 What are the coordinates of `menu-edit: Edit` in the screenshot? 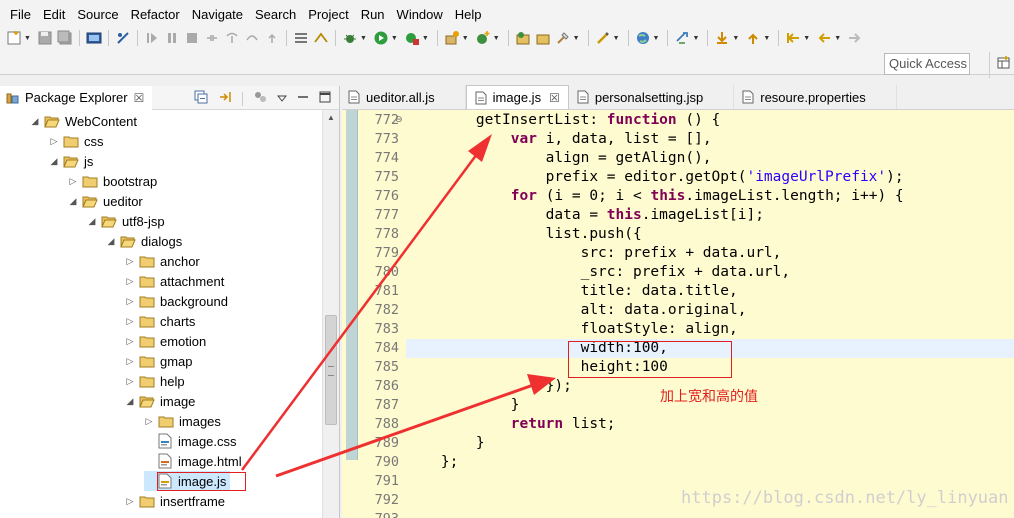 It's located at (54, 15).